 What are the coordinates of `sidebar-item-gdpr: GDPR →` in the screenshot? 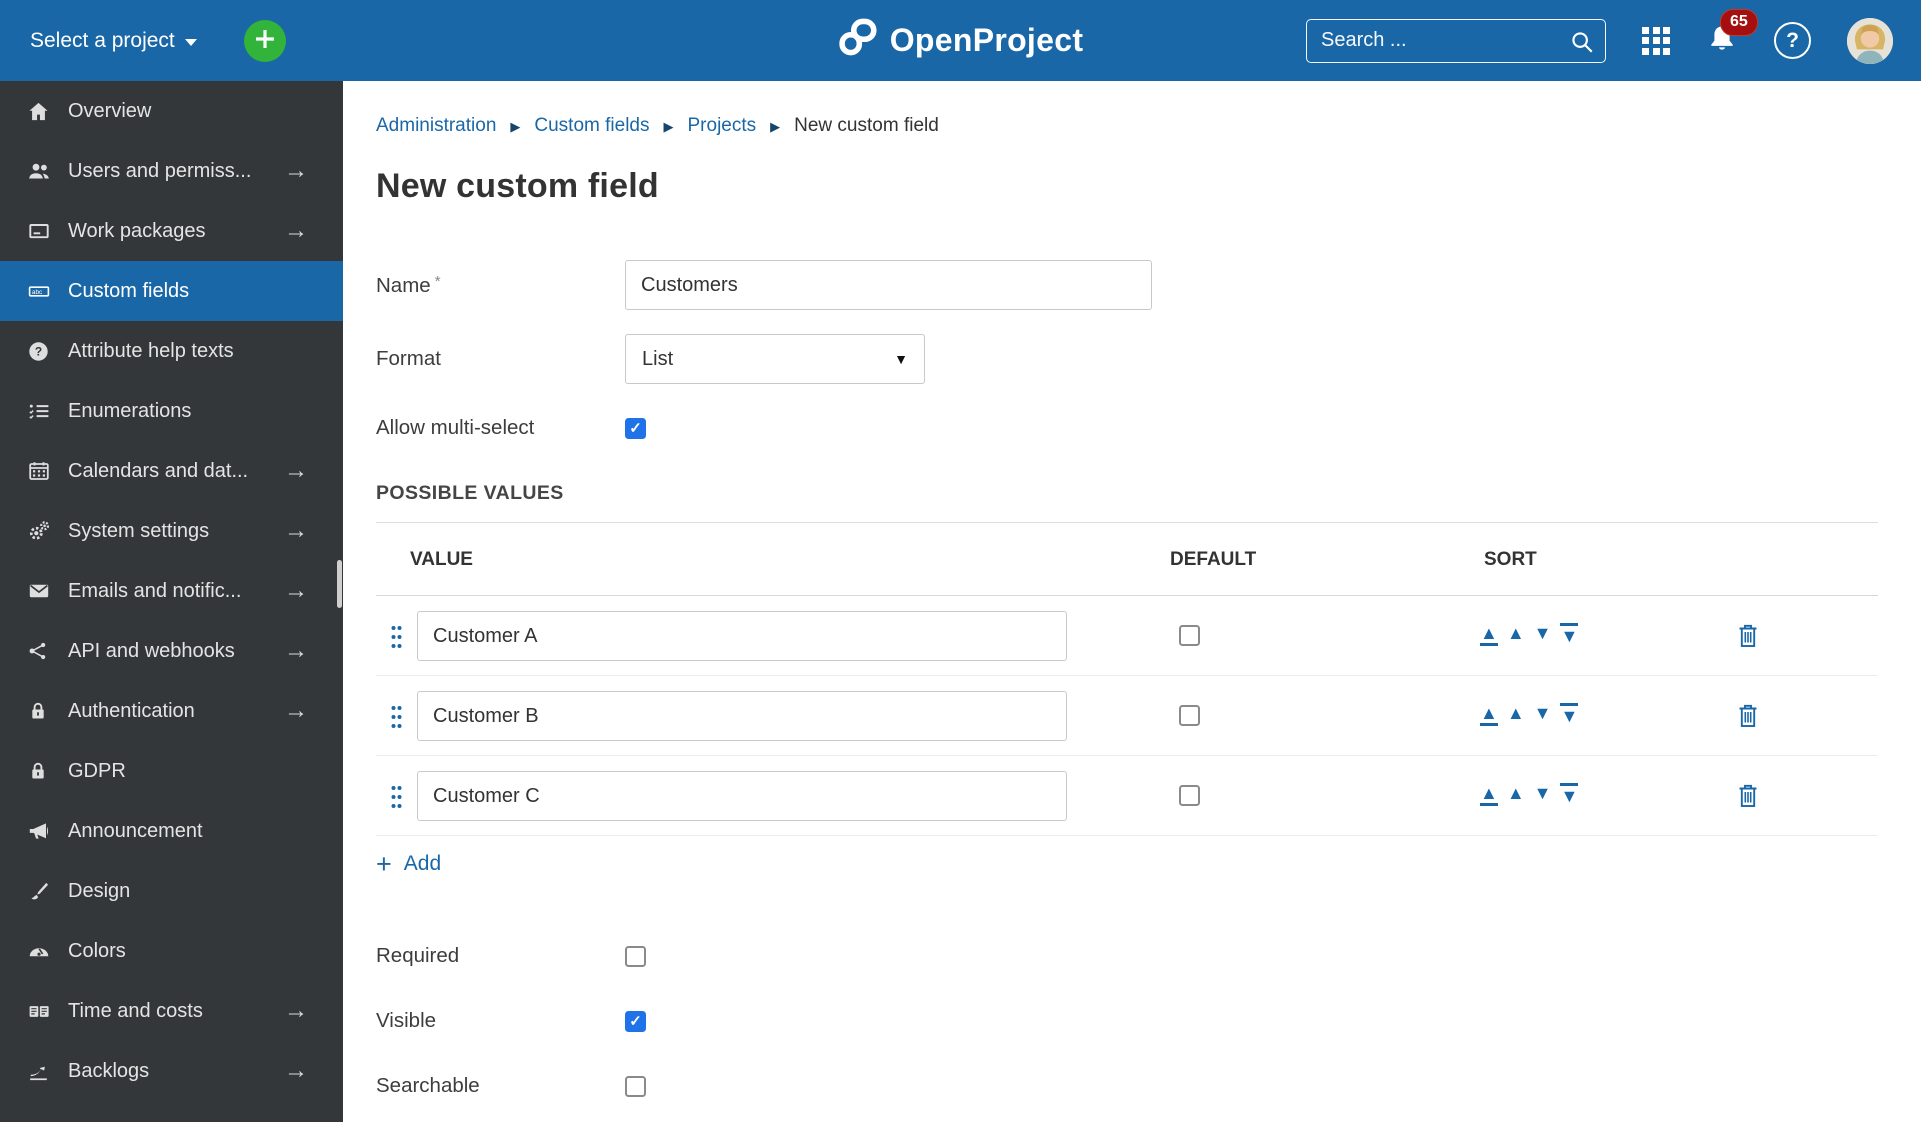 It's located at (171, 771).